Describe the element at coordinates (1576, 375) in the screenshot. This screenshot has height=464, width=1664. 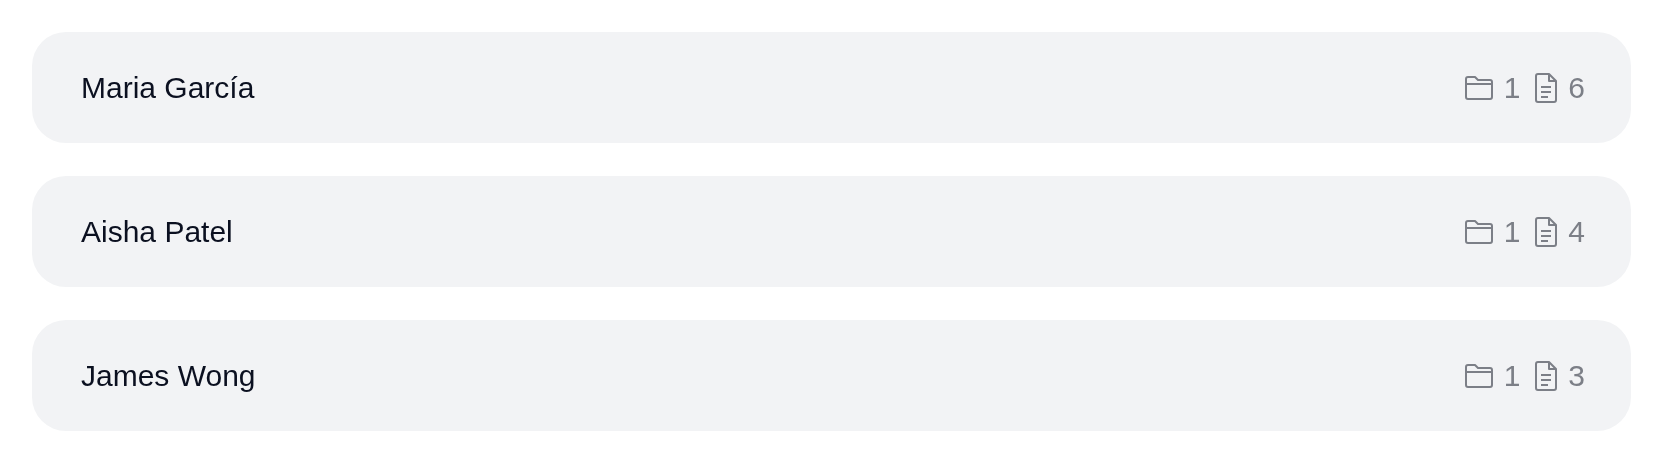
I see `document-count: 3` at that location.